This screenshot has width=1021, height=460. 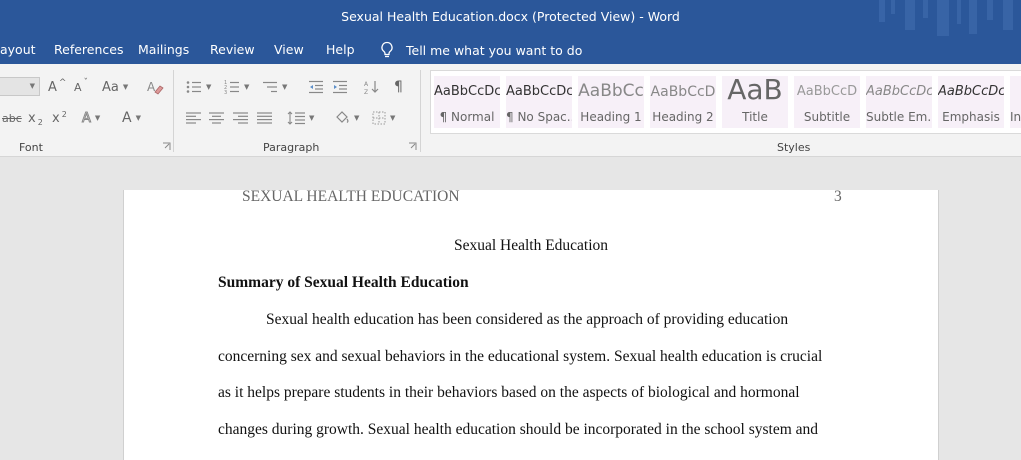 What do you see at coordinates (366, 92) in the screenshot?
I see `svg-text: Z` at bounding box center [366, 92].